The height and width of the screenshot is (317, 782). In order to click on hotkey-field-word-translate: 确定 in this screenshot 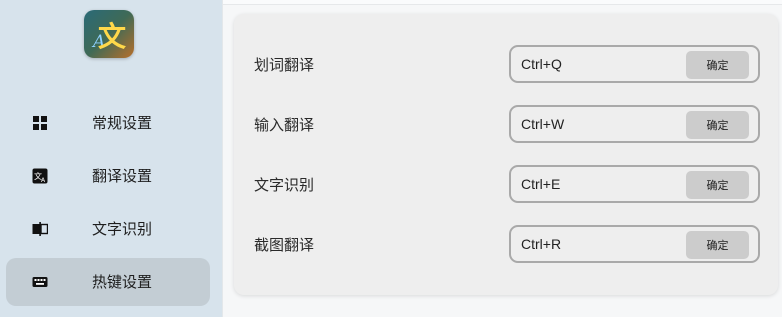, I will do `click(634, 64)`.